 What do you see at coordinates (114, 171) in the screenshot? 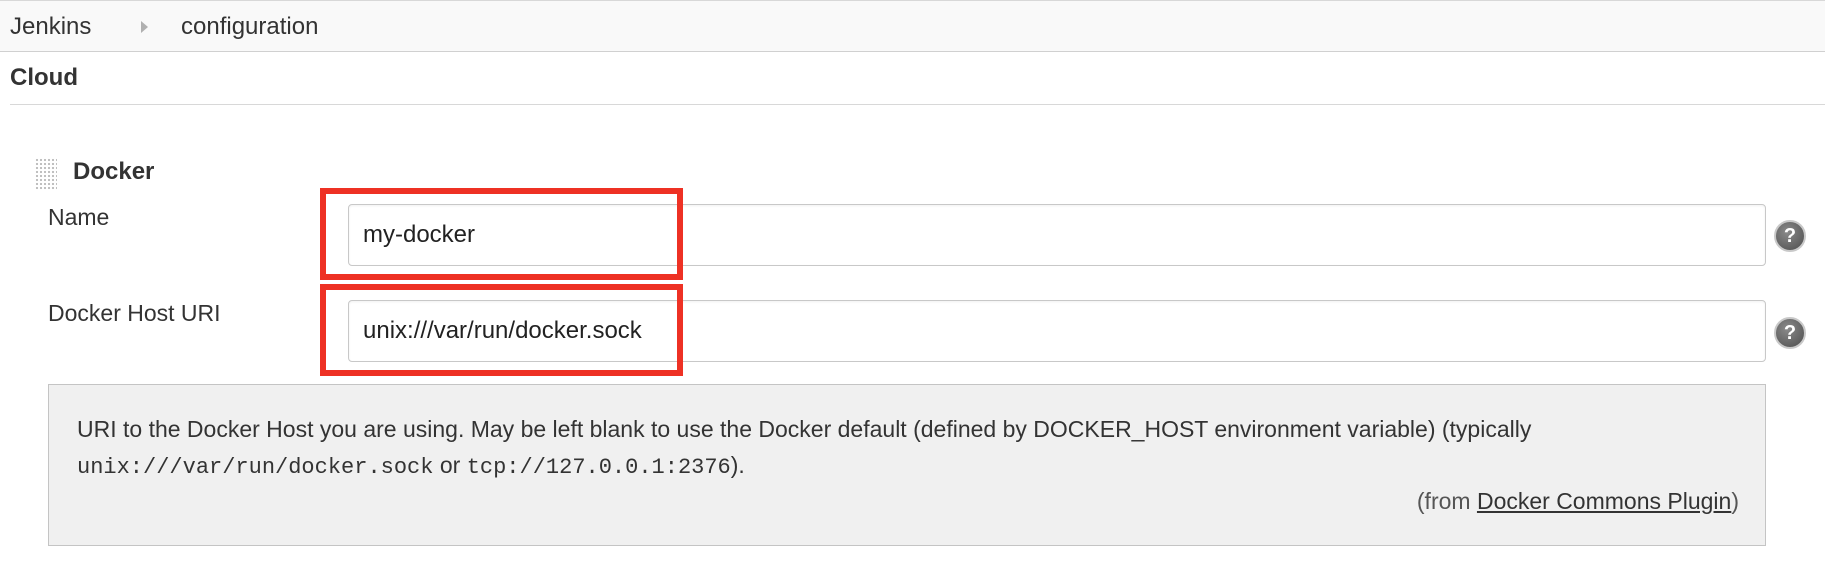
I see `docker-cloud-title: Docker` at bounding box center [114, 171].